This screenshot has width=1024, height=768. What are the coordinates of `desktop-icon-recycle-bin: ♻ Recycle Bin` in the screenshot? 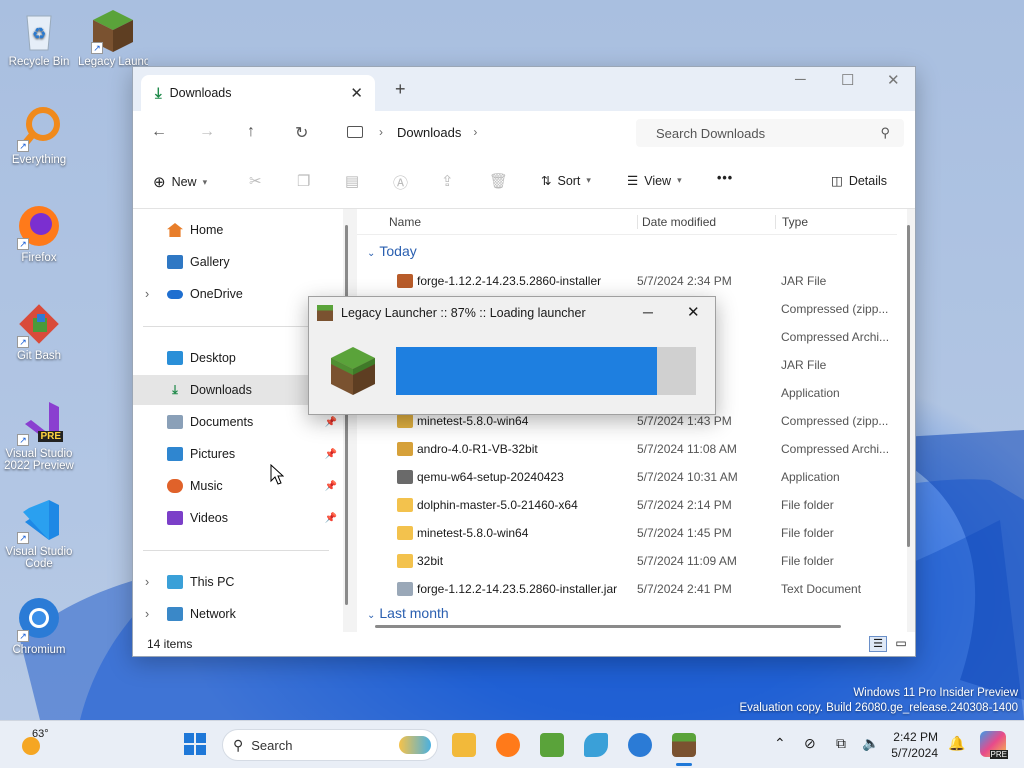 It's located at (39, 37).